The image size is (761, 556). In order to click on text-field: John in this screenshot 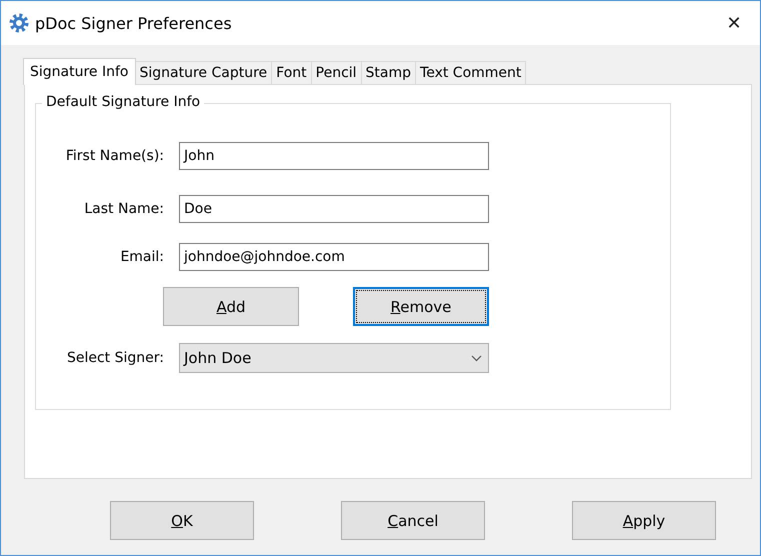, I will do `click(334, 156)`.